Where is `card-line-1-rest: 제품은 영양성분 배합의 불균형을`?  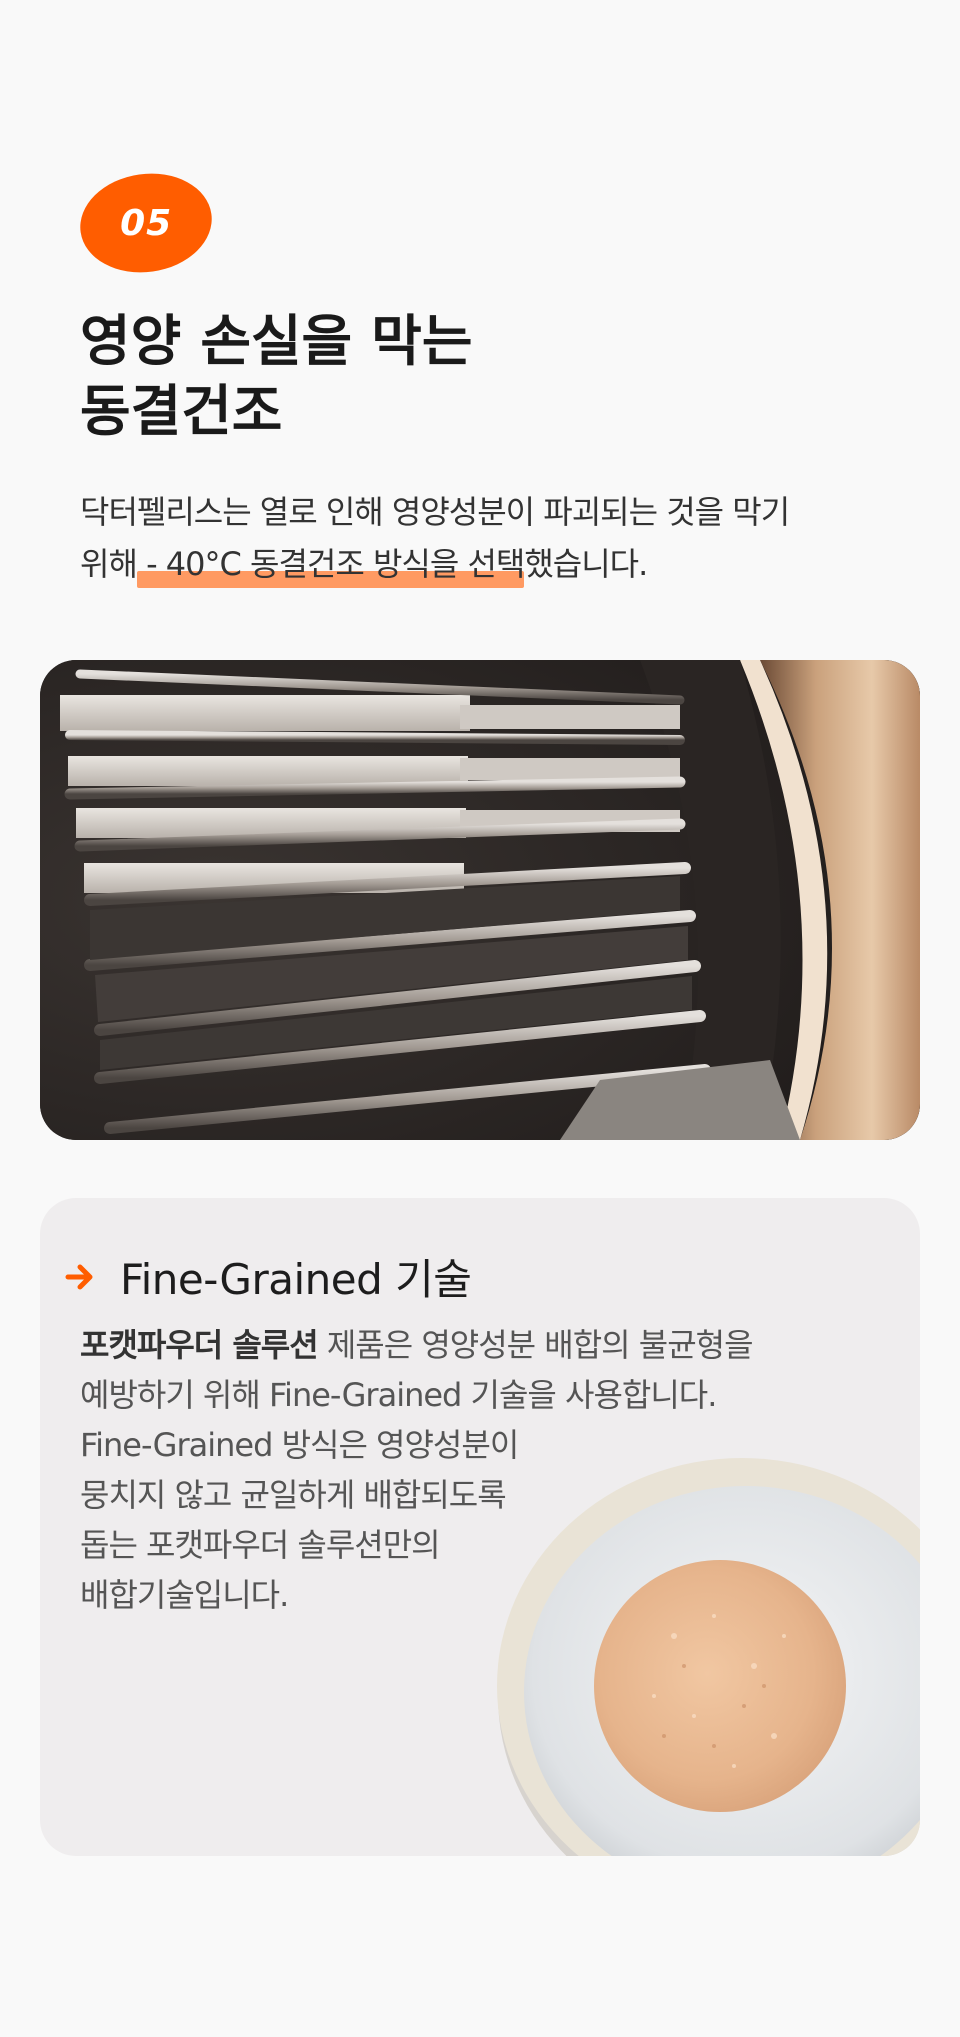
card-line-1-rest: 제품은 영양성분 배합의 불균형을 is located at coordinates (535, 1345).